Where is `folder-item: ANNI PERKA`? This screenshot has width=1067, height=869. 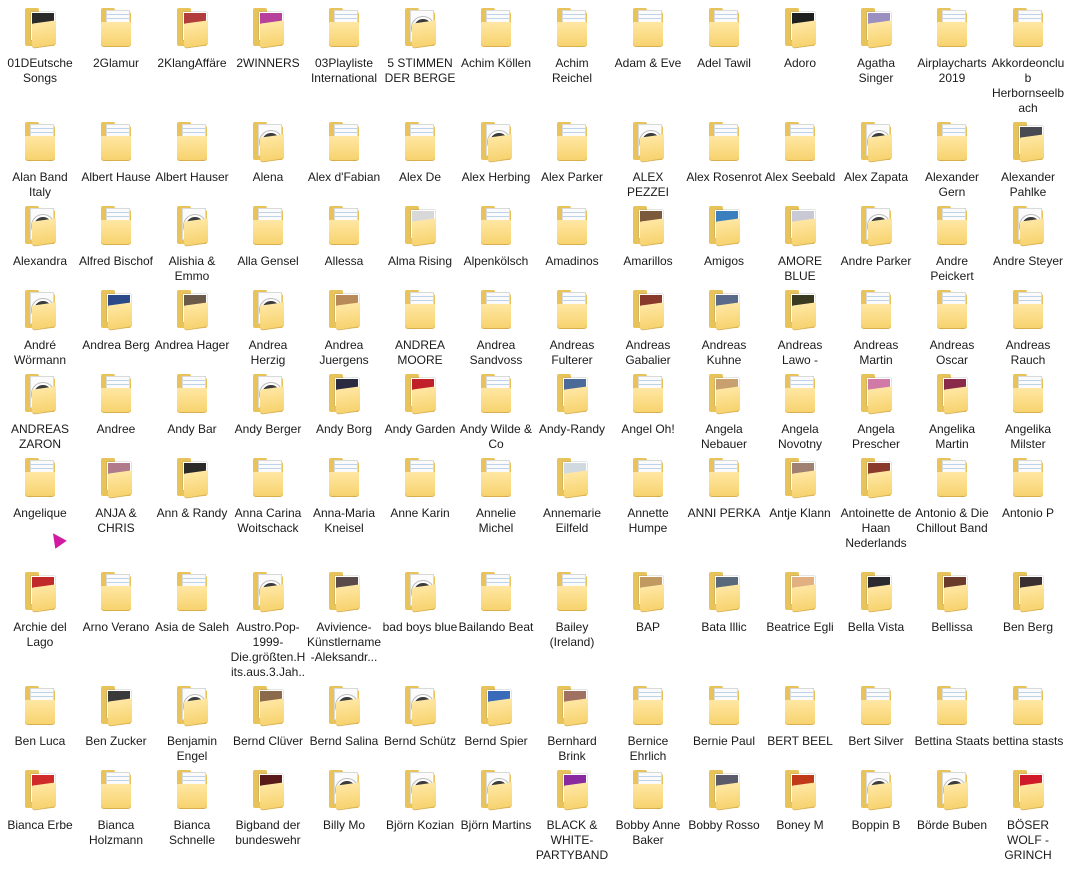
folder-item: ANNI PERKA is located at coordinates (724, 488).